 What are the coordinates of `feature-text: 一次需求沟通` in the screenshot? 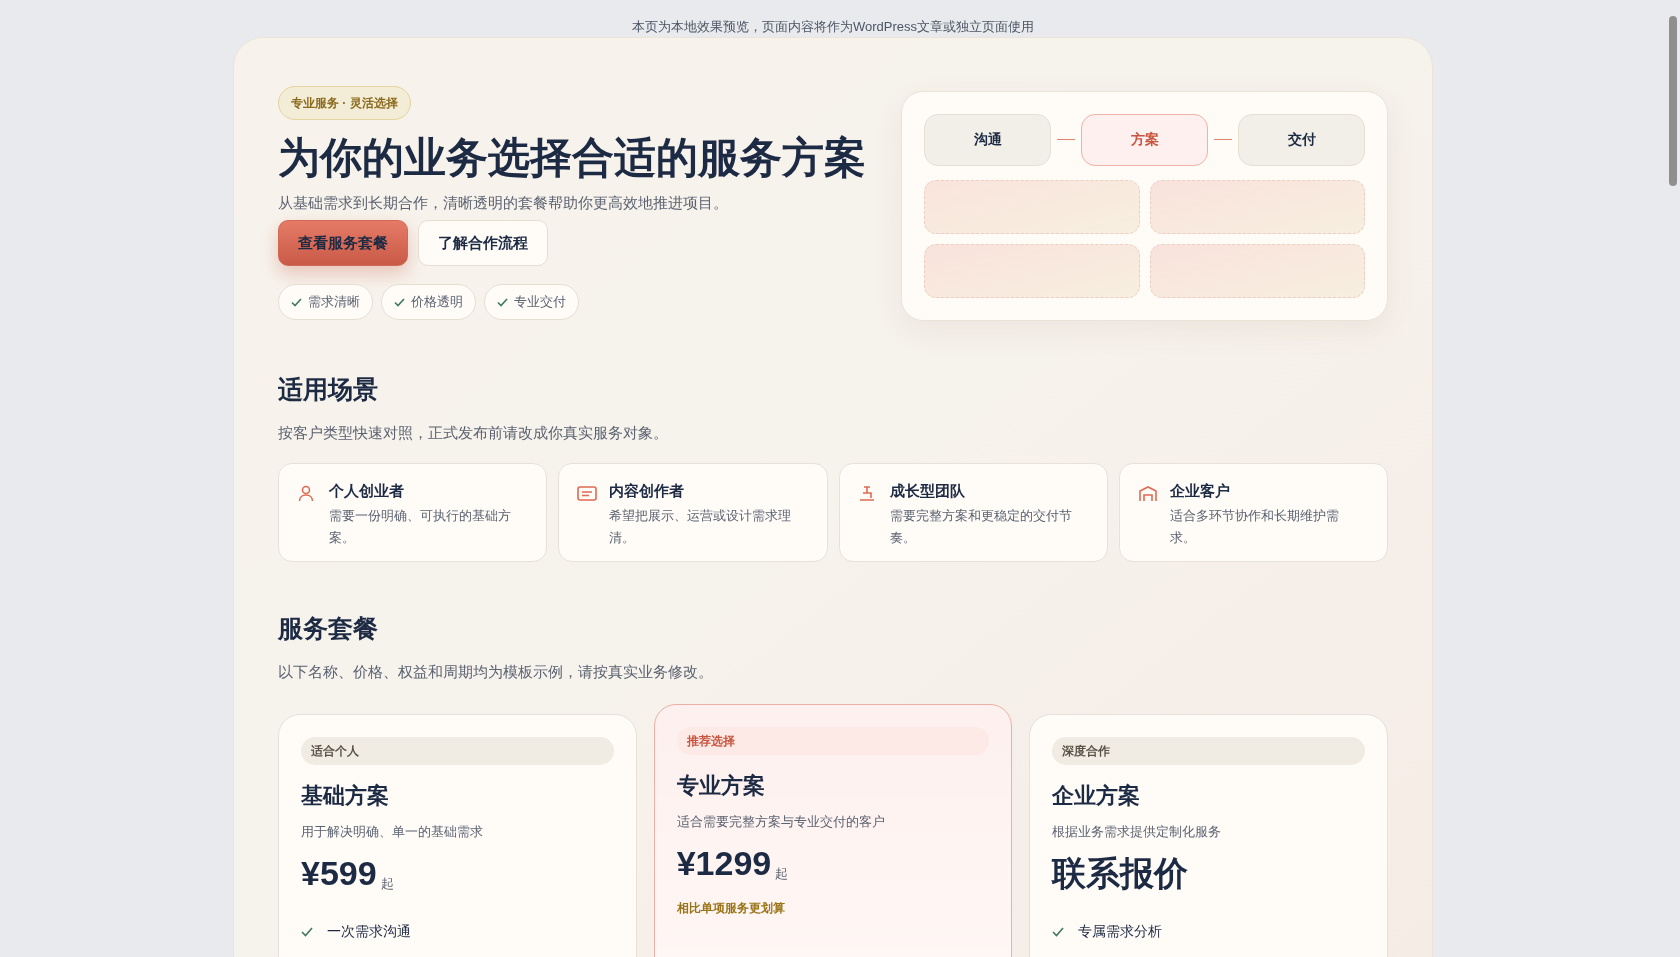 It's located at (369, 931).